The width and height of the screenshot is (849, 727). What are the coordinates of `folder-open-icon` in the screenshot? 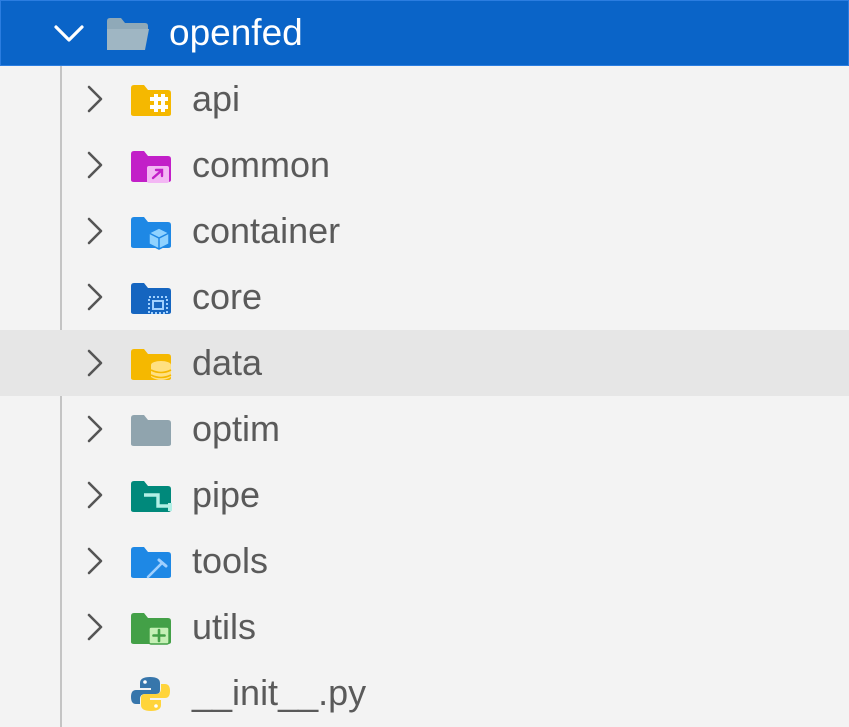 It's located at (128, 34).